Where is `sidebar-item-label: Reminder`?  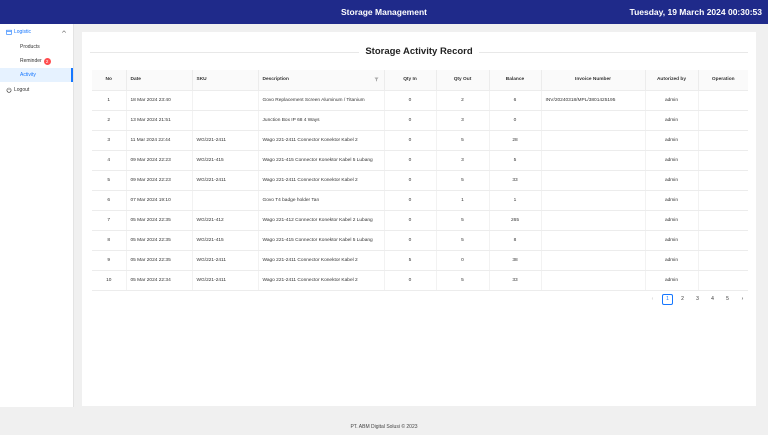 sidebar-item-label: Reminder is located at coordinates (31, 61).